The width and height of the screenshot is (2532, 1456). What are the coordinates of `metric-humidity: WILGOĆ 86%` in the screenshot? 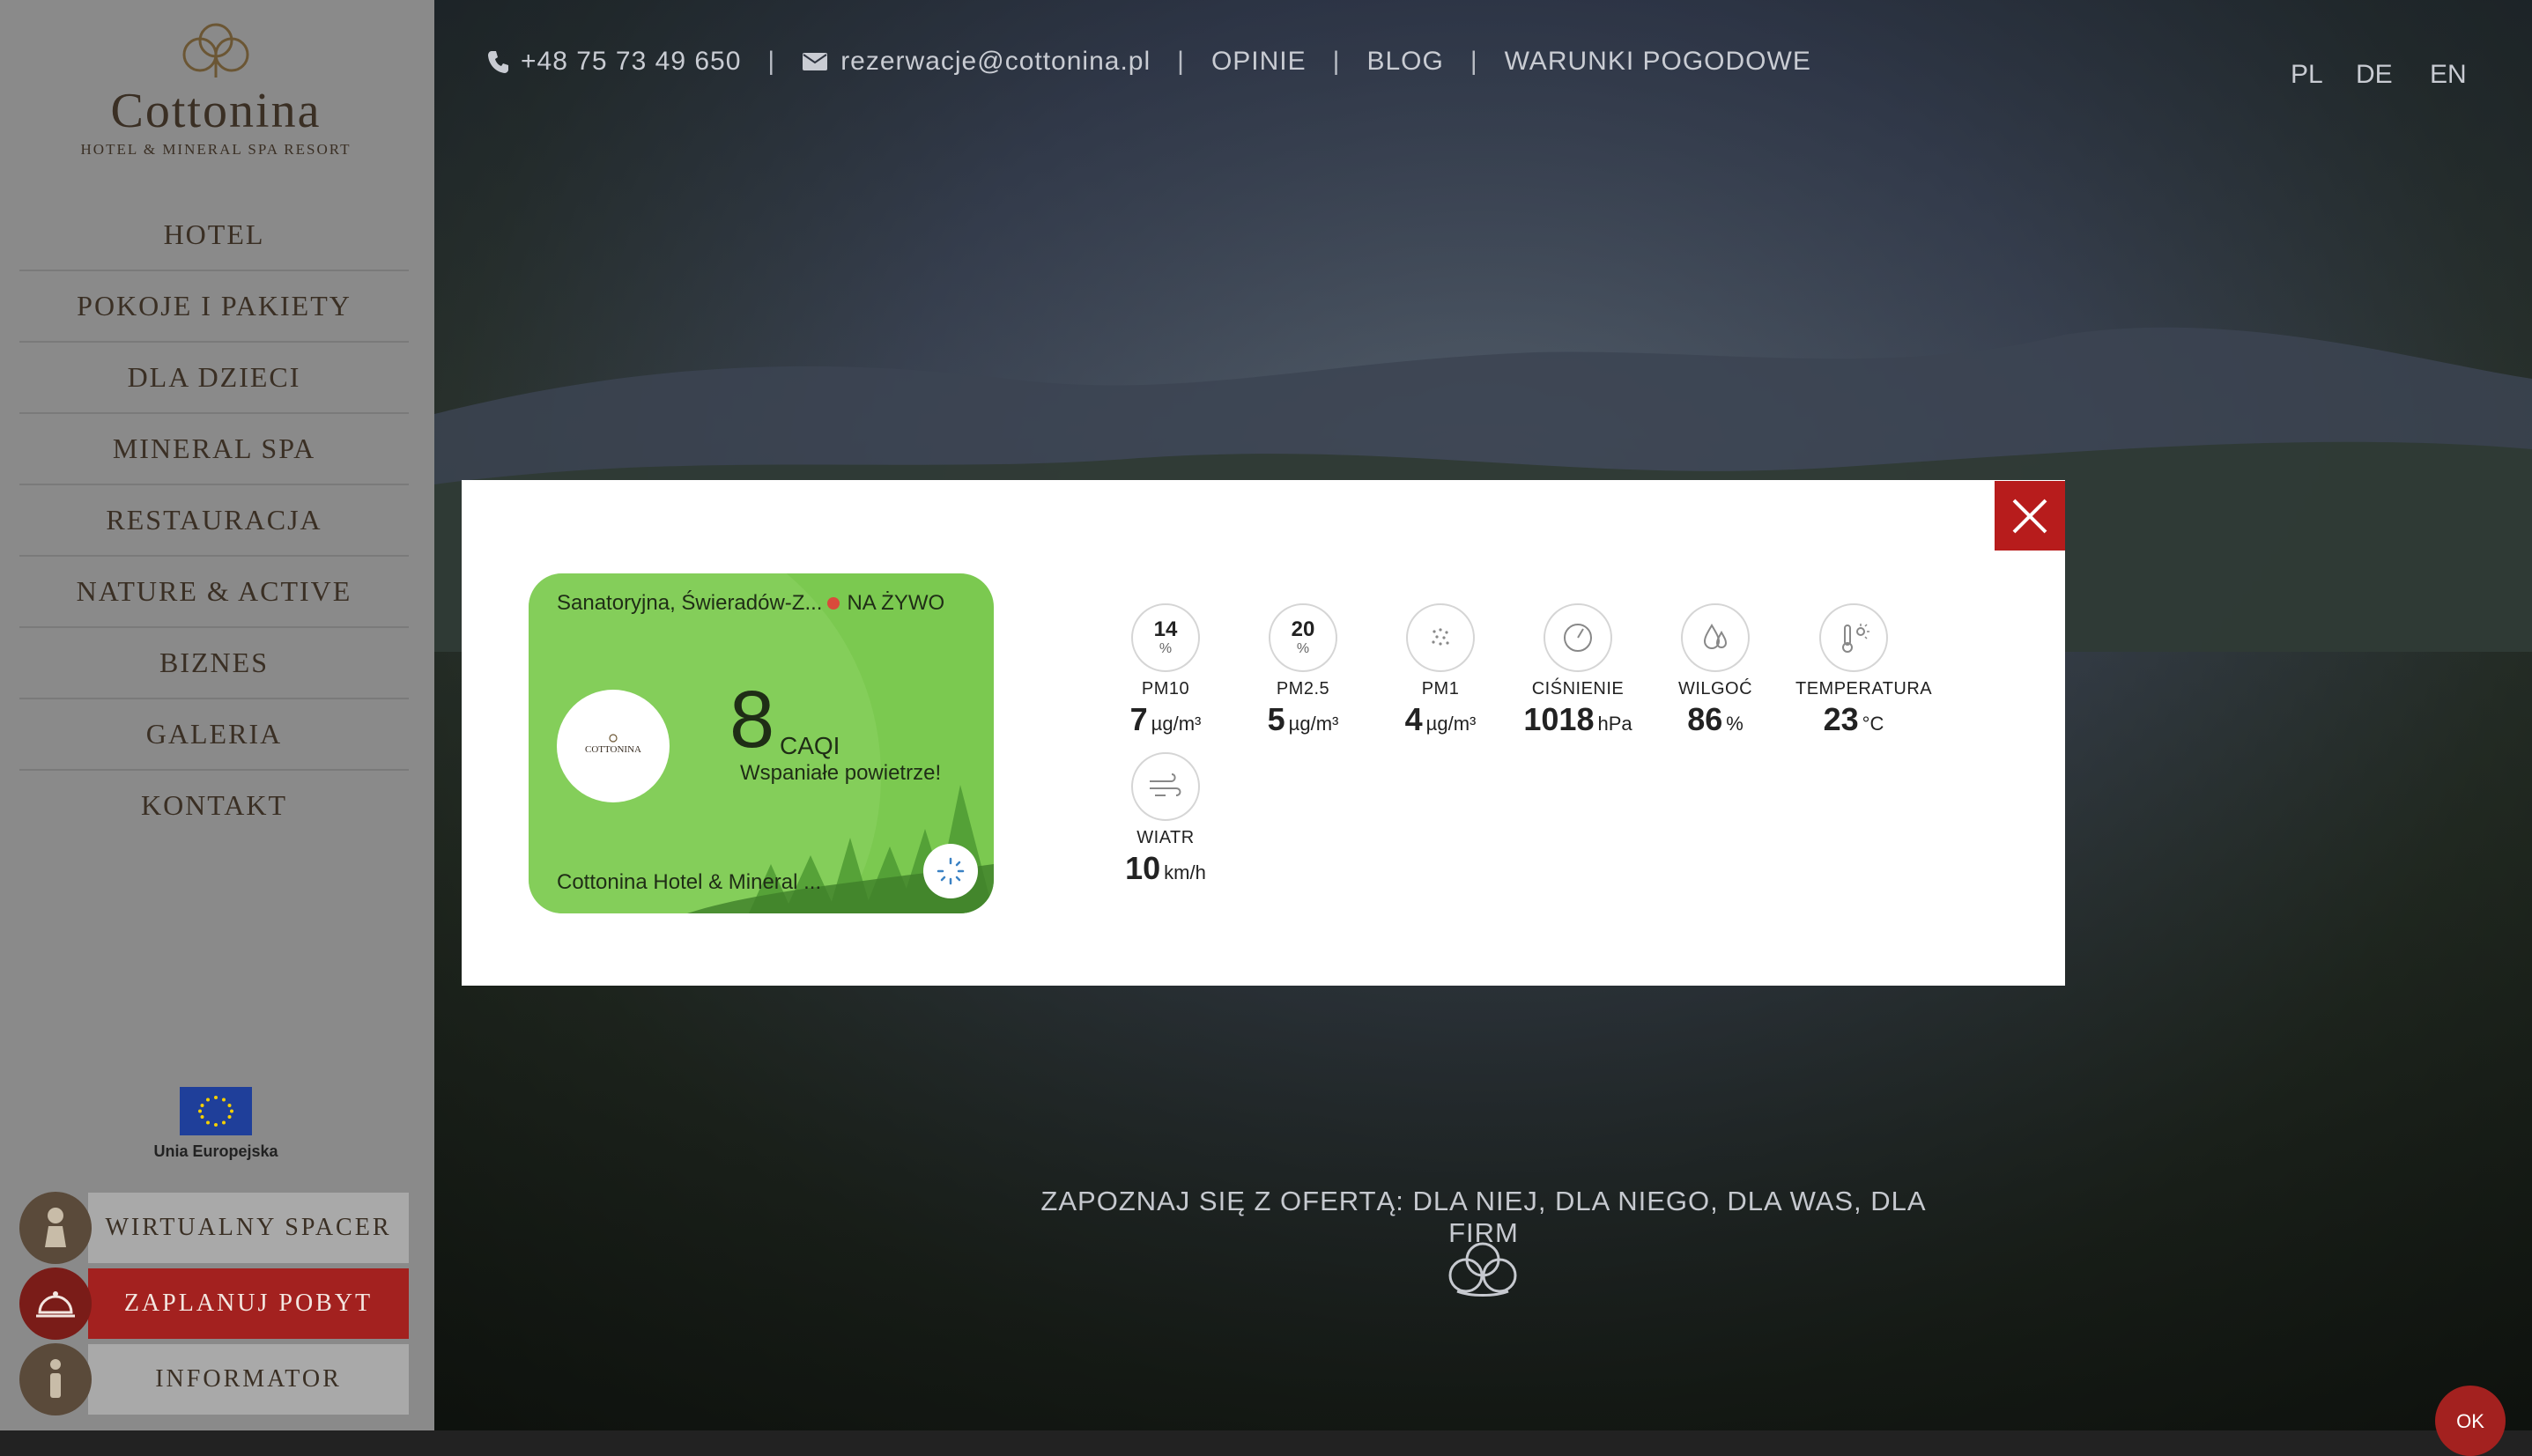 It's located at (1715, 670).